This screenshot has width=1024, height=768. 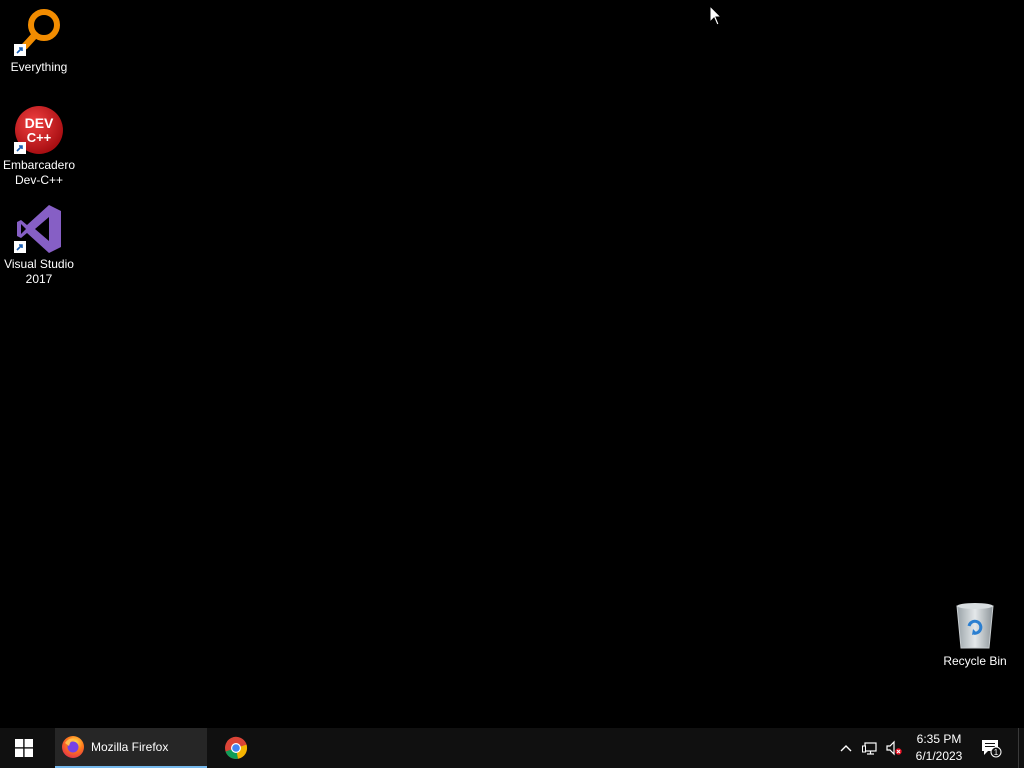 I want to click on desktop-icon-label: Embarcadero Dev-C++, so click(x=39, y=172).